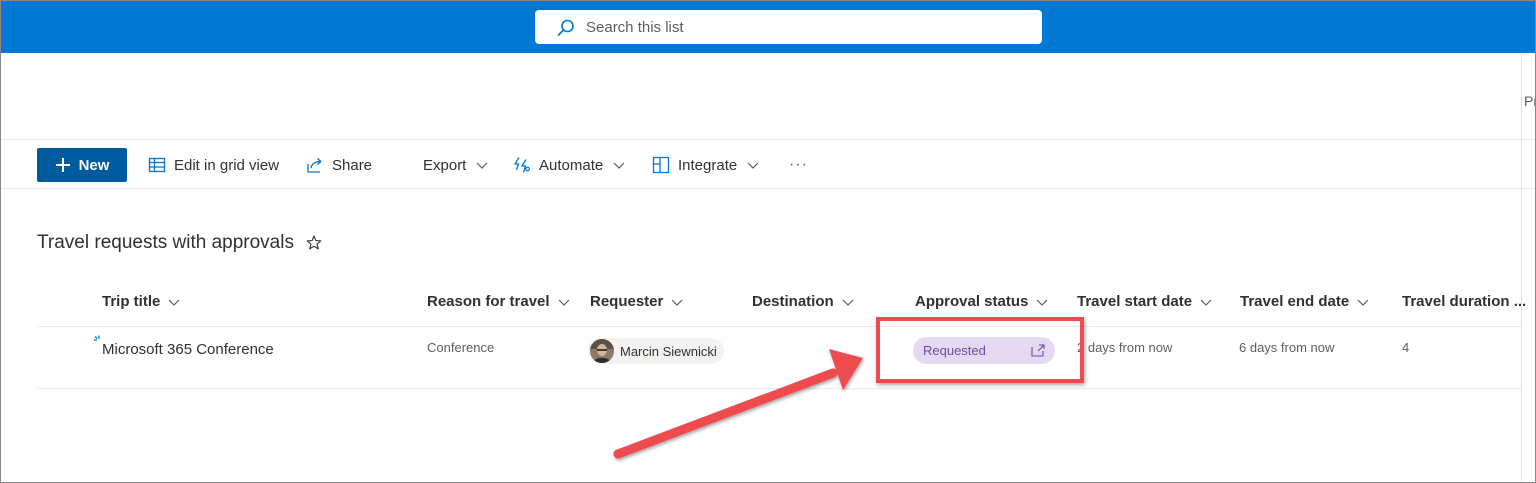 Image resolution: width=1536 pixels, height=483 pixels. Describe the element at coordinates (188, 349) in the screenshot. I see `trip-title-link: Microsoft 365 Conference` at that location.